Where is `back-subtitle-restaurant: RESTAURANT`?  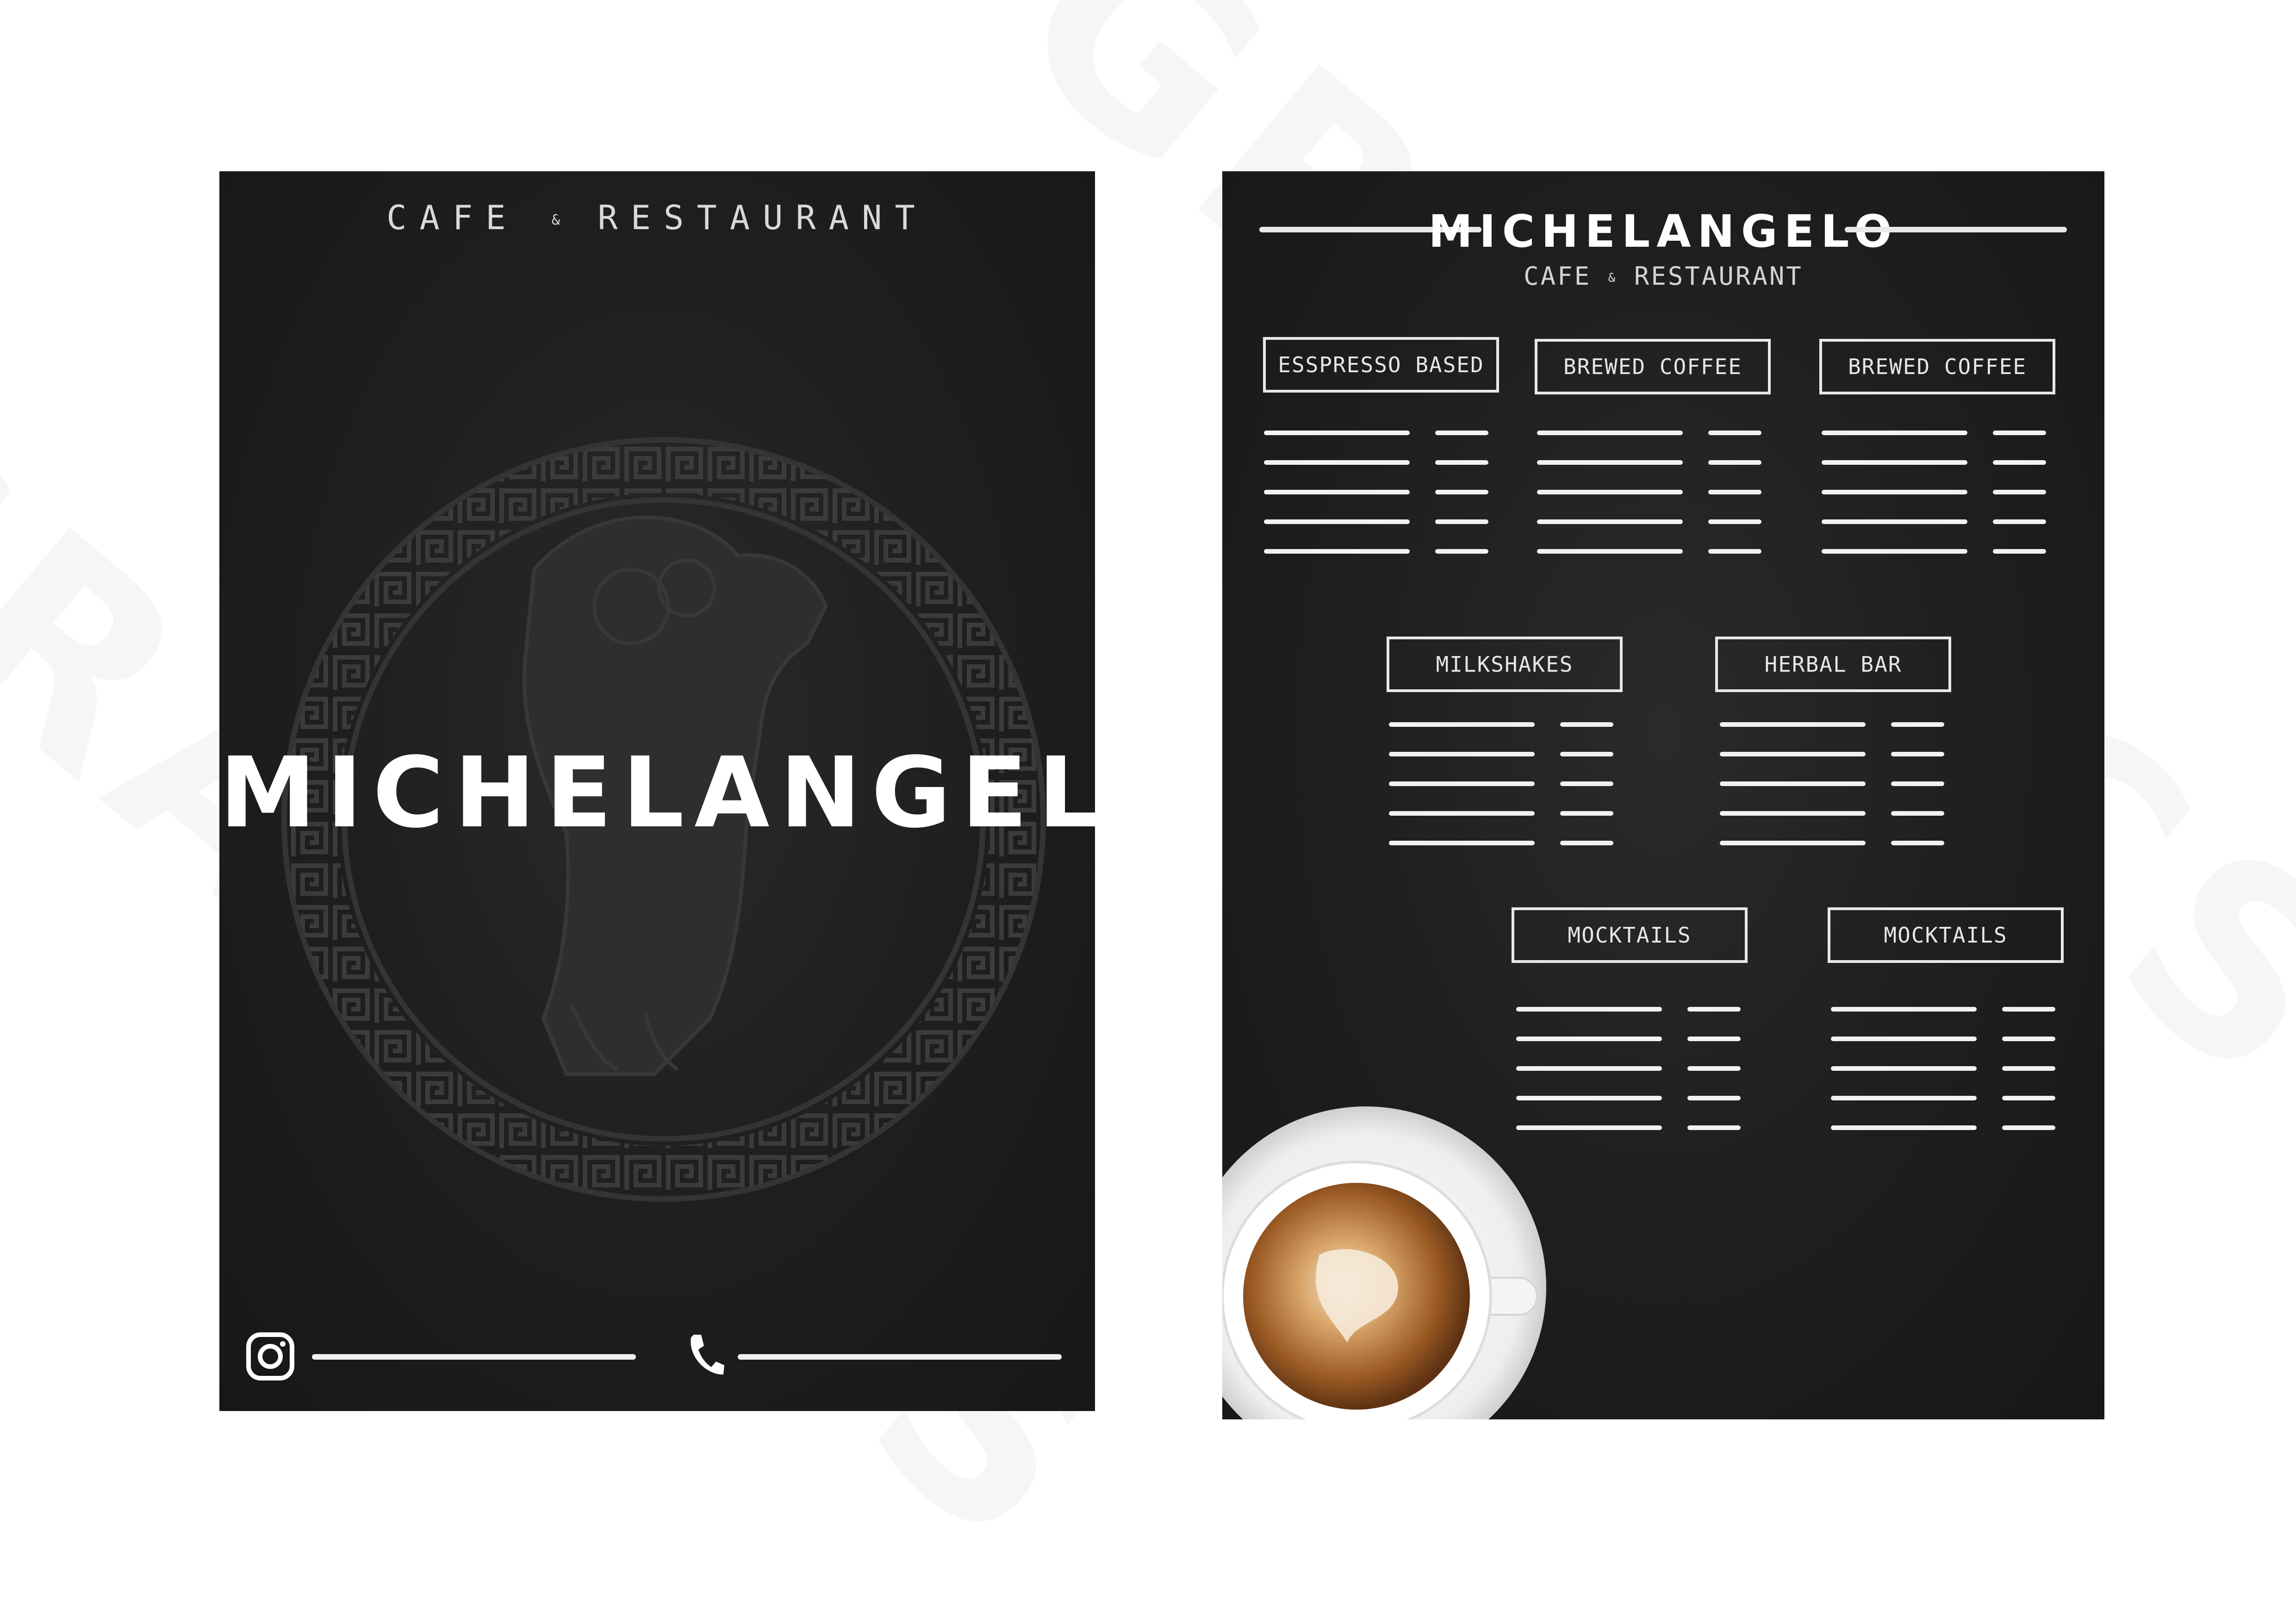
back-subtitle-restaurant: RESTAURANT is located at coordinates (1718, 276).